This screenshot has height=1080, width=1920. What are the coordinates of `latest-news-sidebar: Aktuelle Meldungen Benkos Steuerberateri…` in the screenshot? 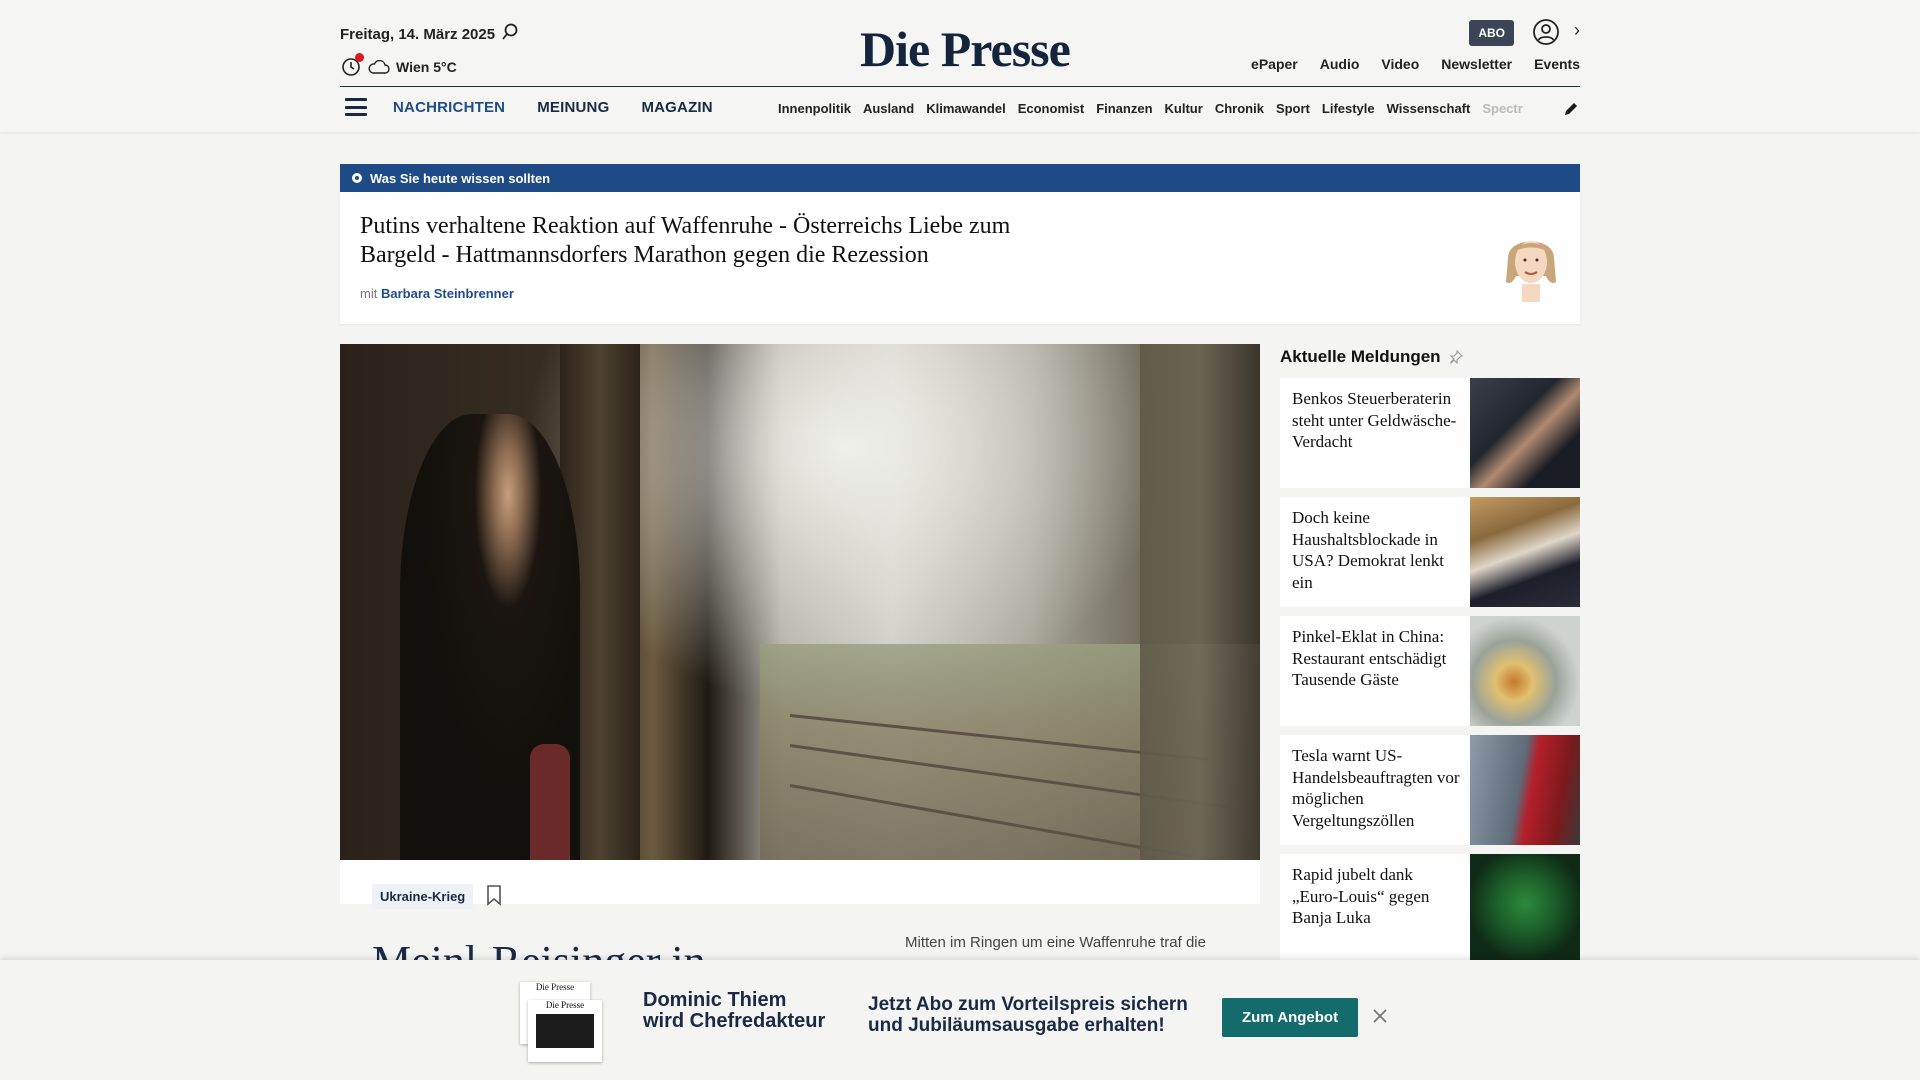 It's located at (1430, 658).